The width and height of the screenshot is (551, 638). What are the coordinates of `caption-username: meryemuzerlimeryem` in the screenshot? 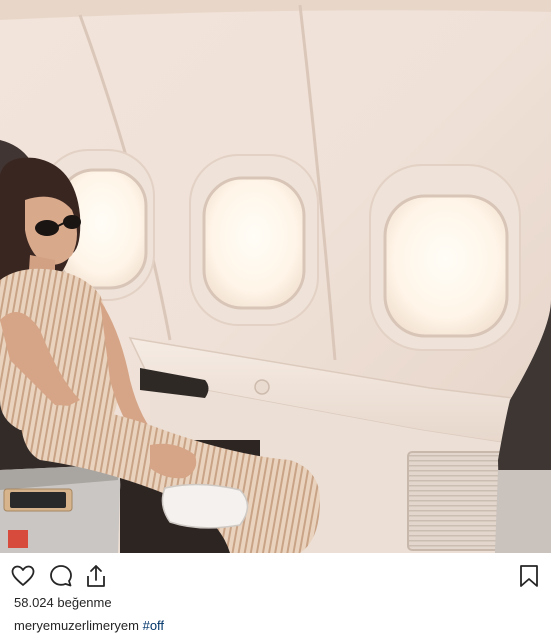 It's located at (76, 625).